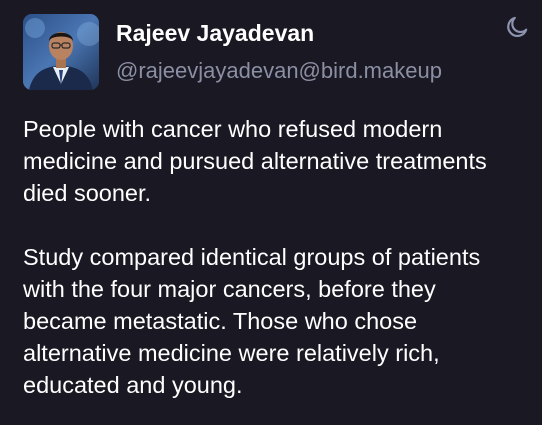  I want to click on avatar, so click(61, 52).